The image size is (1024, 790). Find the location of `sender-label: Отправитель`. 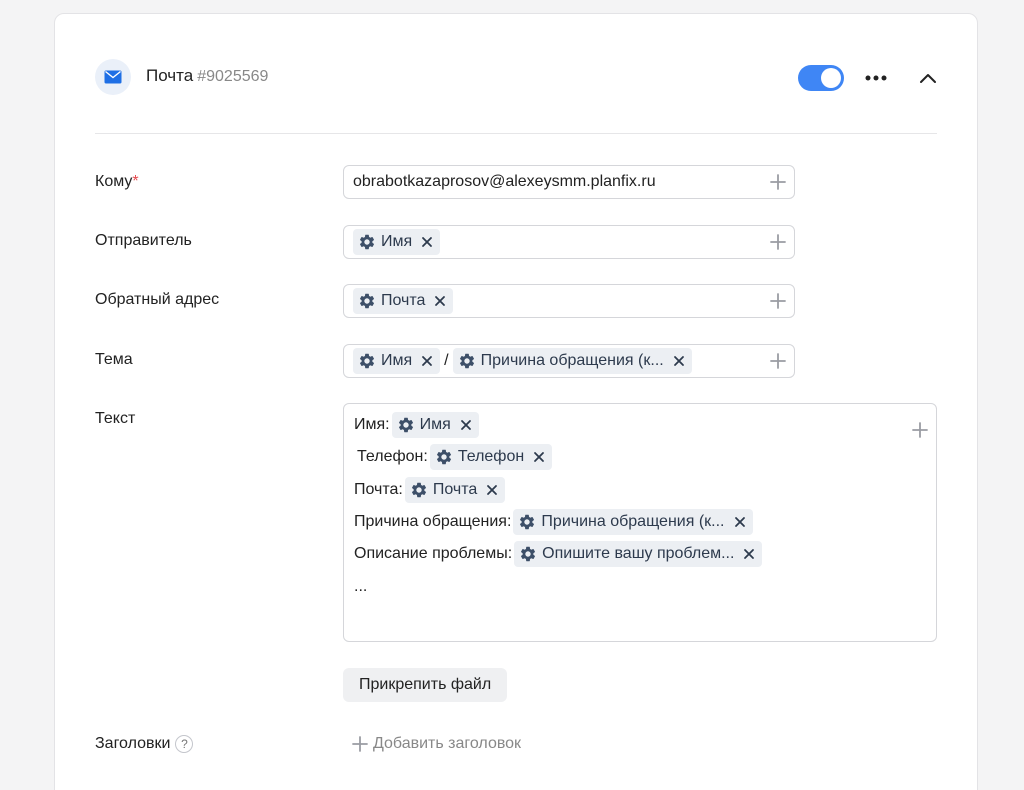

sender-label: Отправитель is located at coordinates (143, 240).